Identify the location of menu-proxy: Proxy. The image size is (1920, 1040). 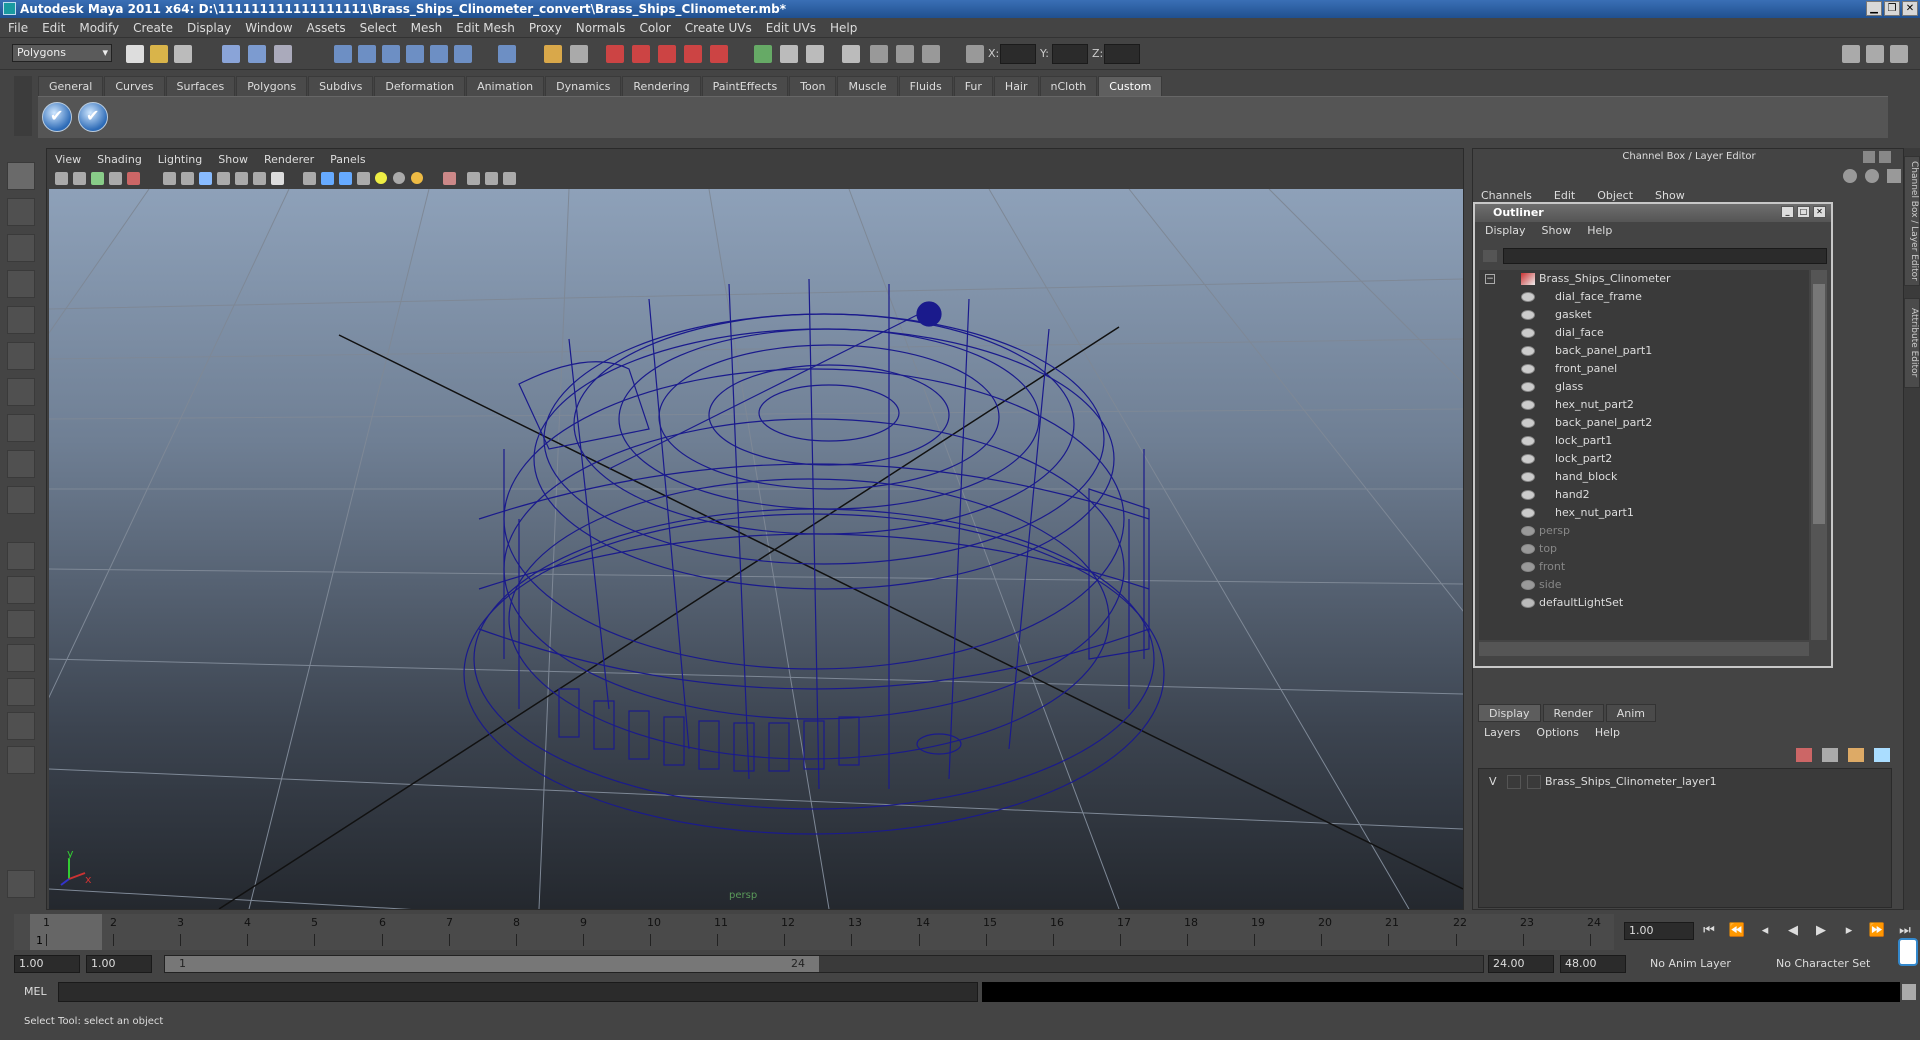
(545, 28).